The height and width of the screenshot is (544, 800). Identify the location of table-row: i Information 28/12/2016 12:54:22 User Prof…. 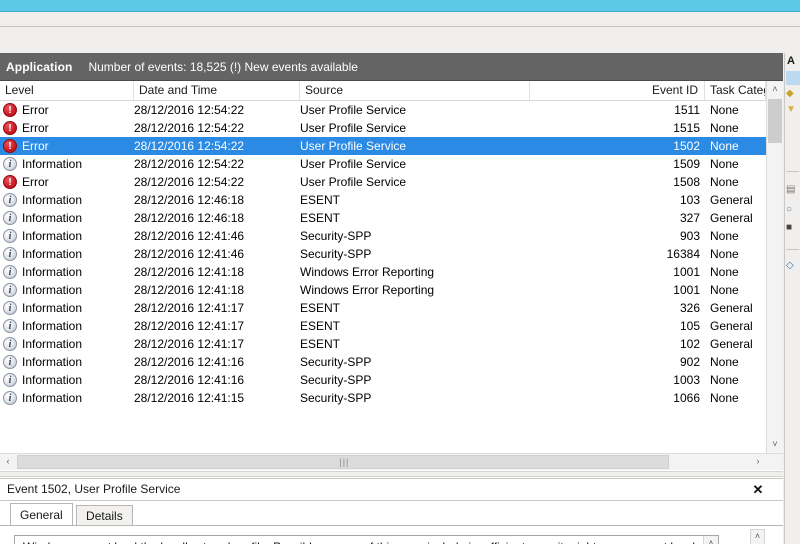
(383, 164).